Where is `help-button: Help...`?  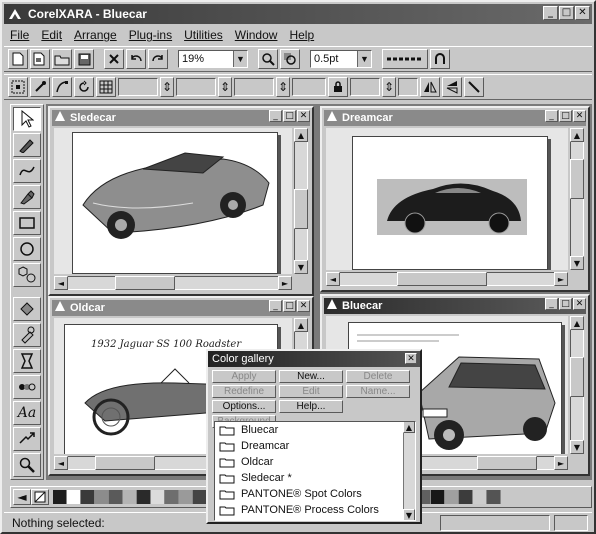 help-button: Help... is located at coordinates (311, 406).